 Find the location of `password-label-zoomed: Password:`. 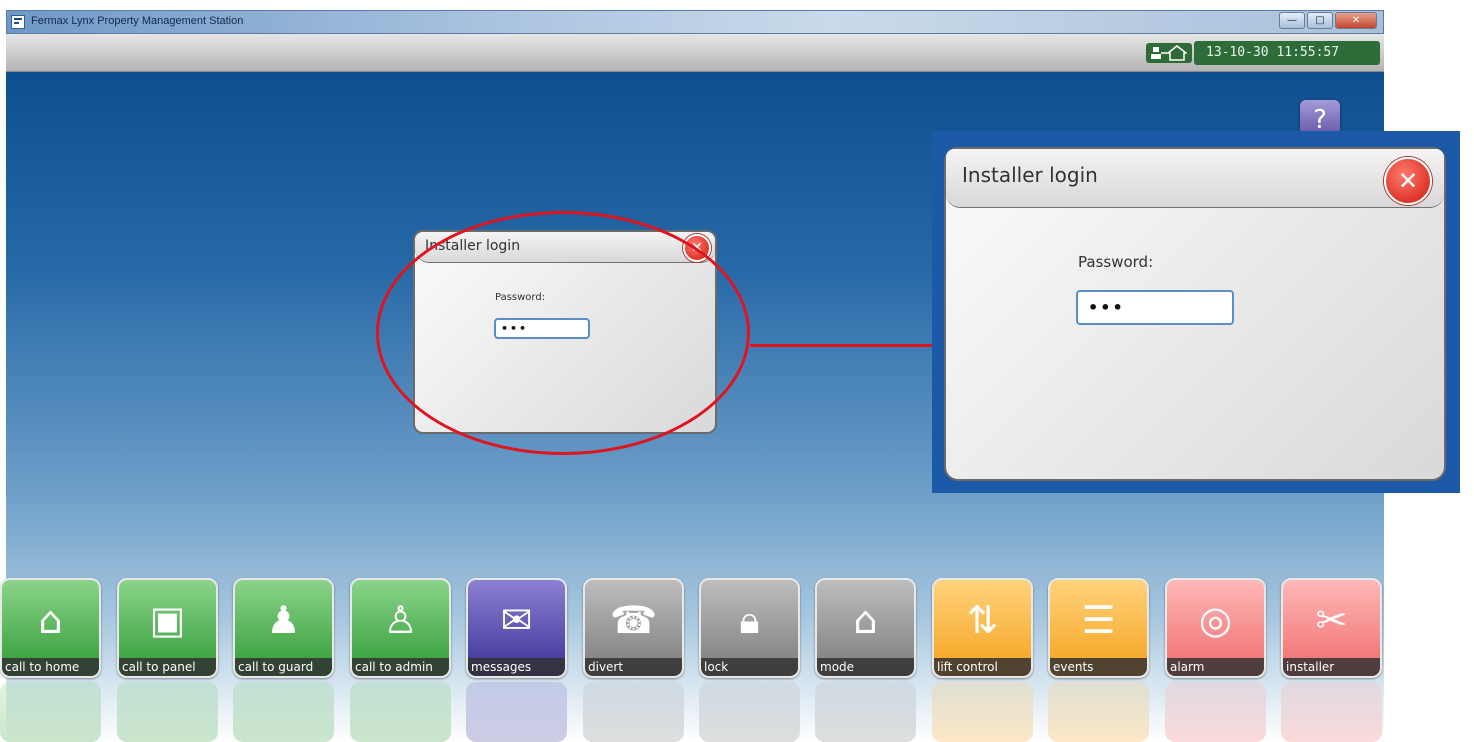

password-label-zoomed: Password: is located at coordinates (1116, 262).